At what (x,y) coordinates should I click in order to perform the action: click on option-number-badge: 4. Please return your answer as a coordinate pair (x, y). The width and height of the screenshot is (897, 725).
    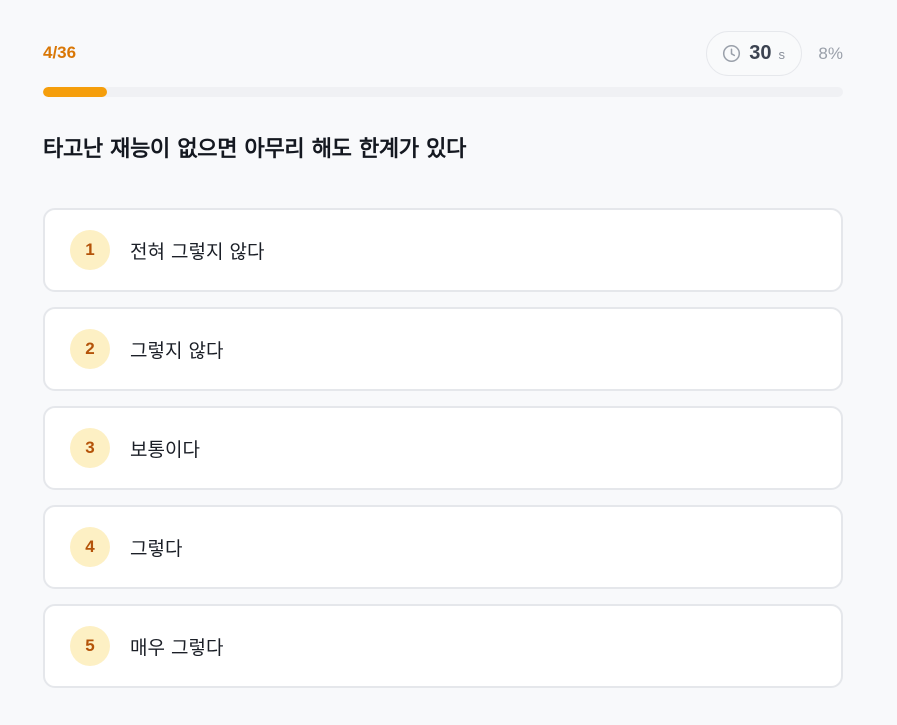
    Looking at the image, I should click on (90, 547).